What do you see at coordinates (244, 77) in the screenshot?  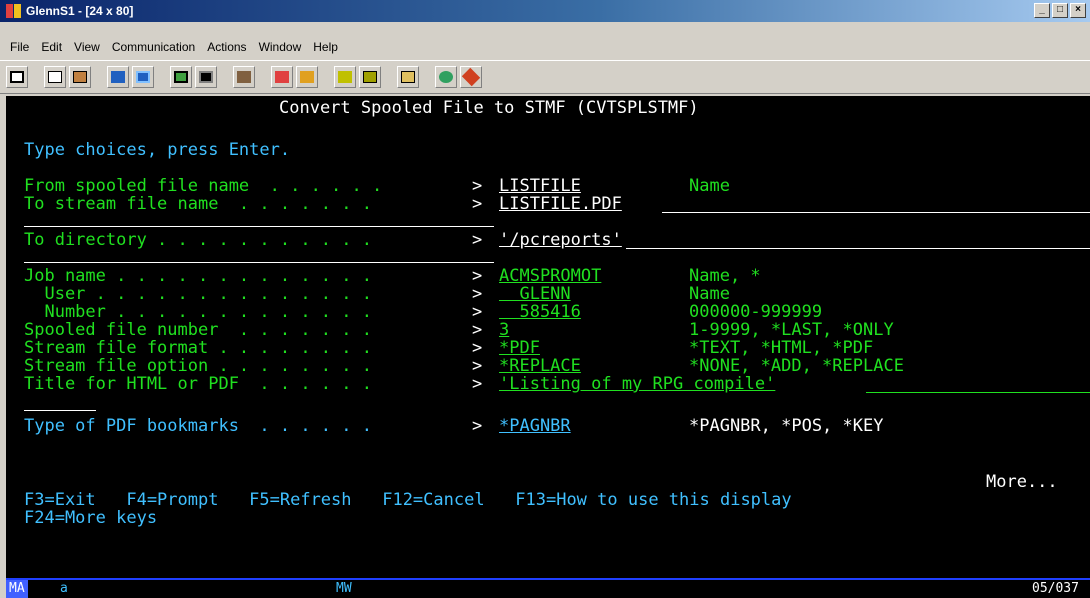 I see `macro-icon` at bounding box center [244, 77].